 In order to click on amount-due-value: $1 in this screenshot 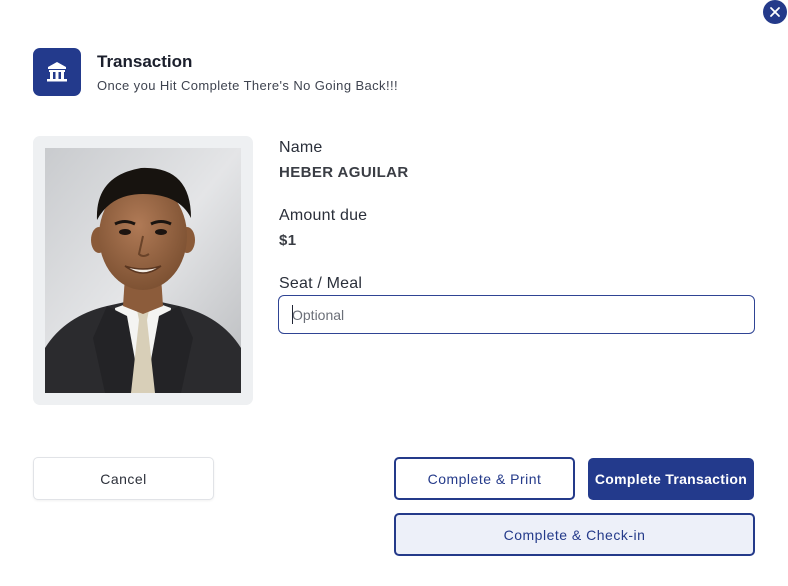, I will do `click(288, 240)`.